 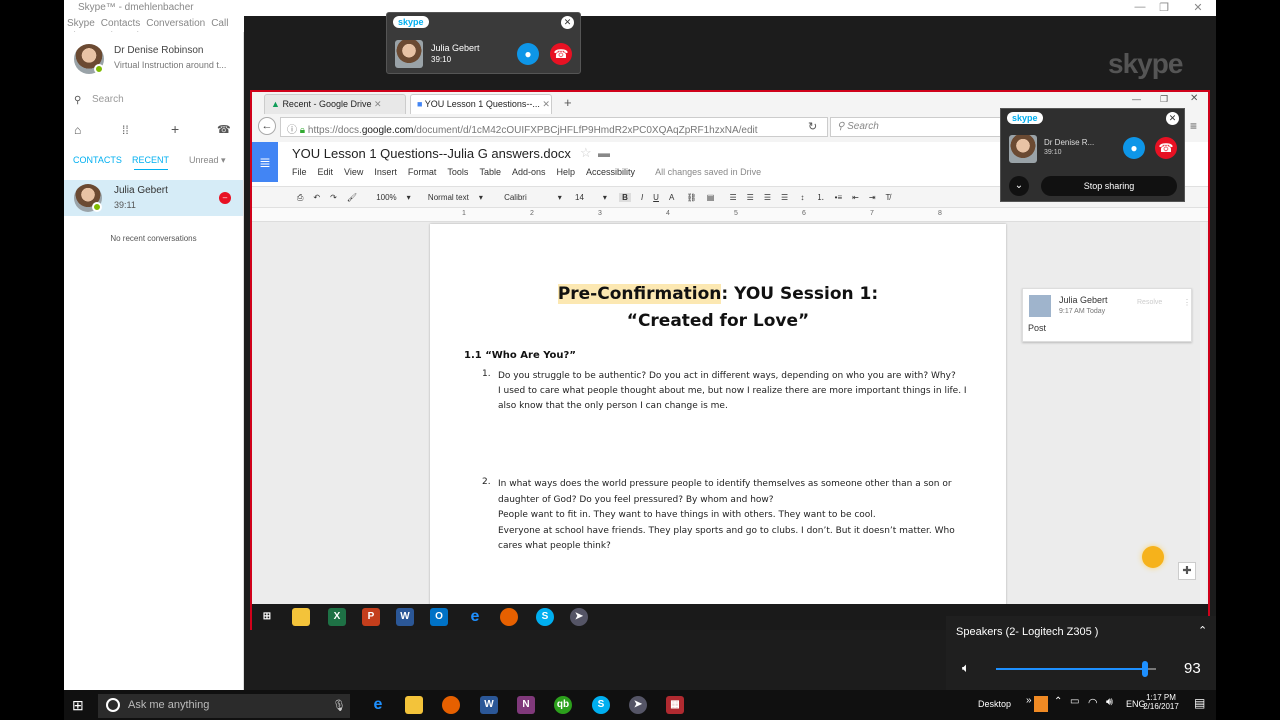 What do you see at coordinates (175, 129) in the screenshot?
I see `add-icon: +` at bounding box center [175, 129].